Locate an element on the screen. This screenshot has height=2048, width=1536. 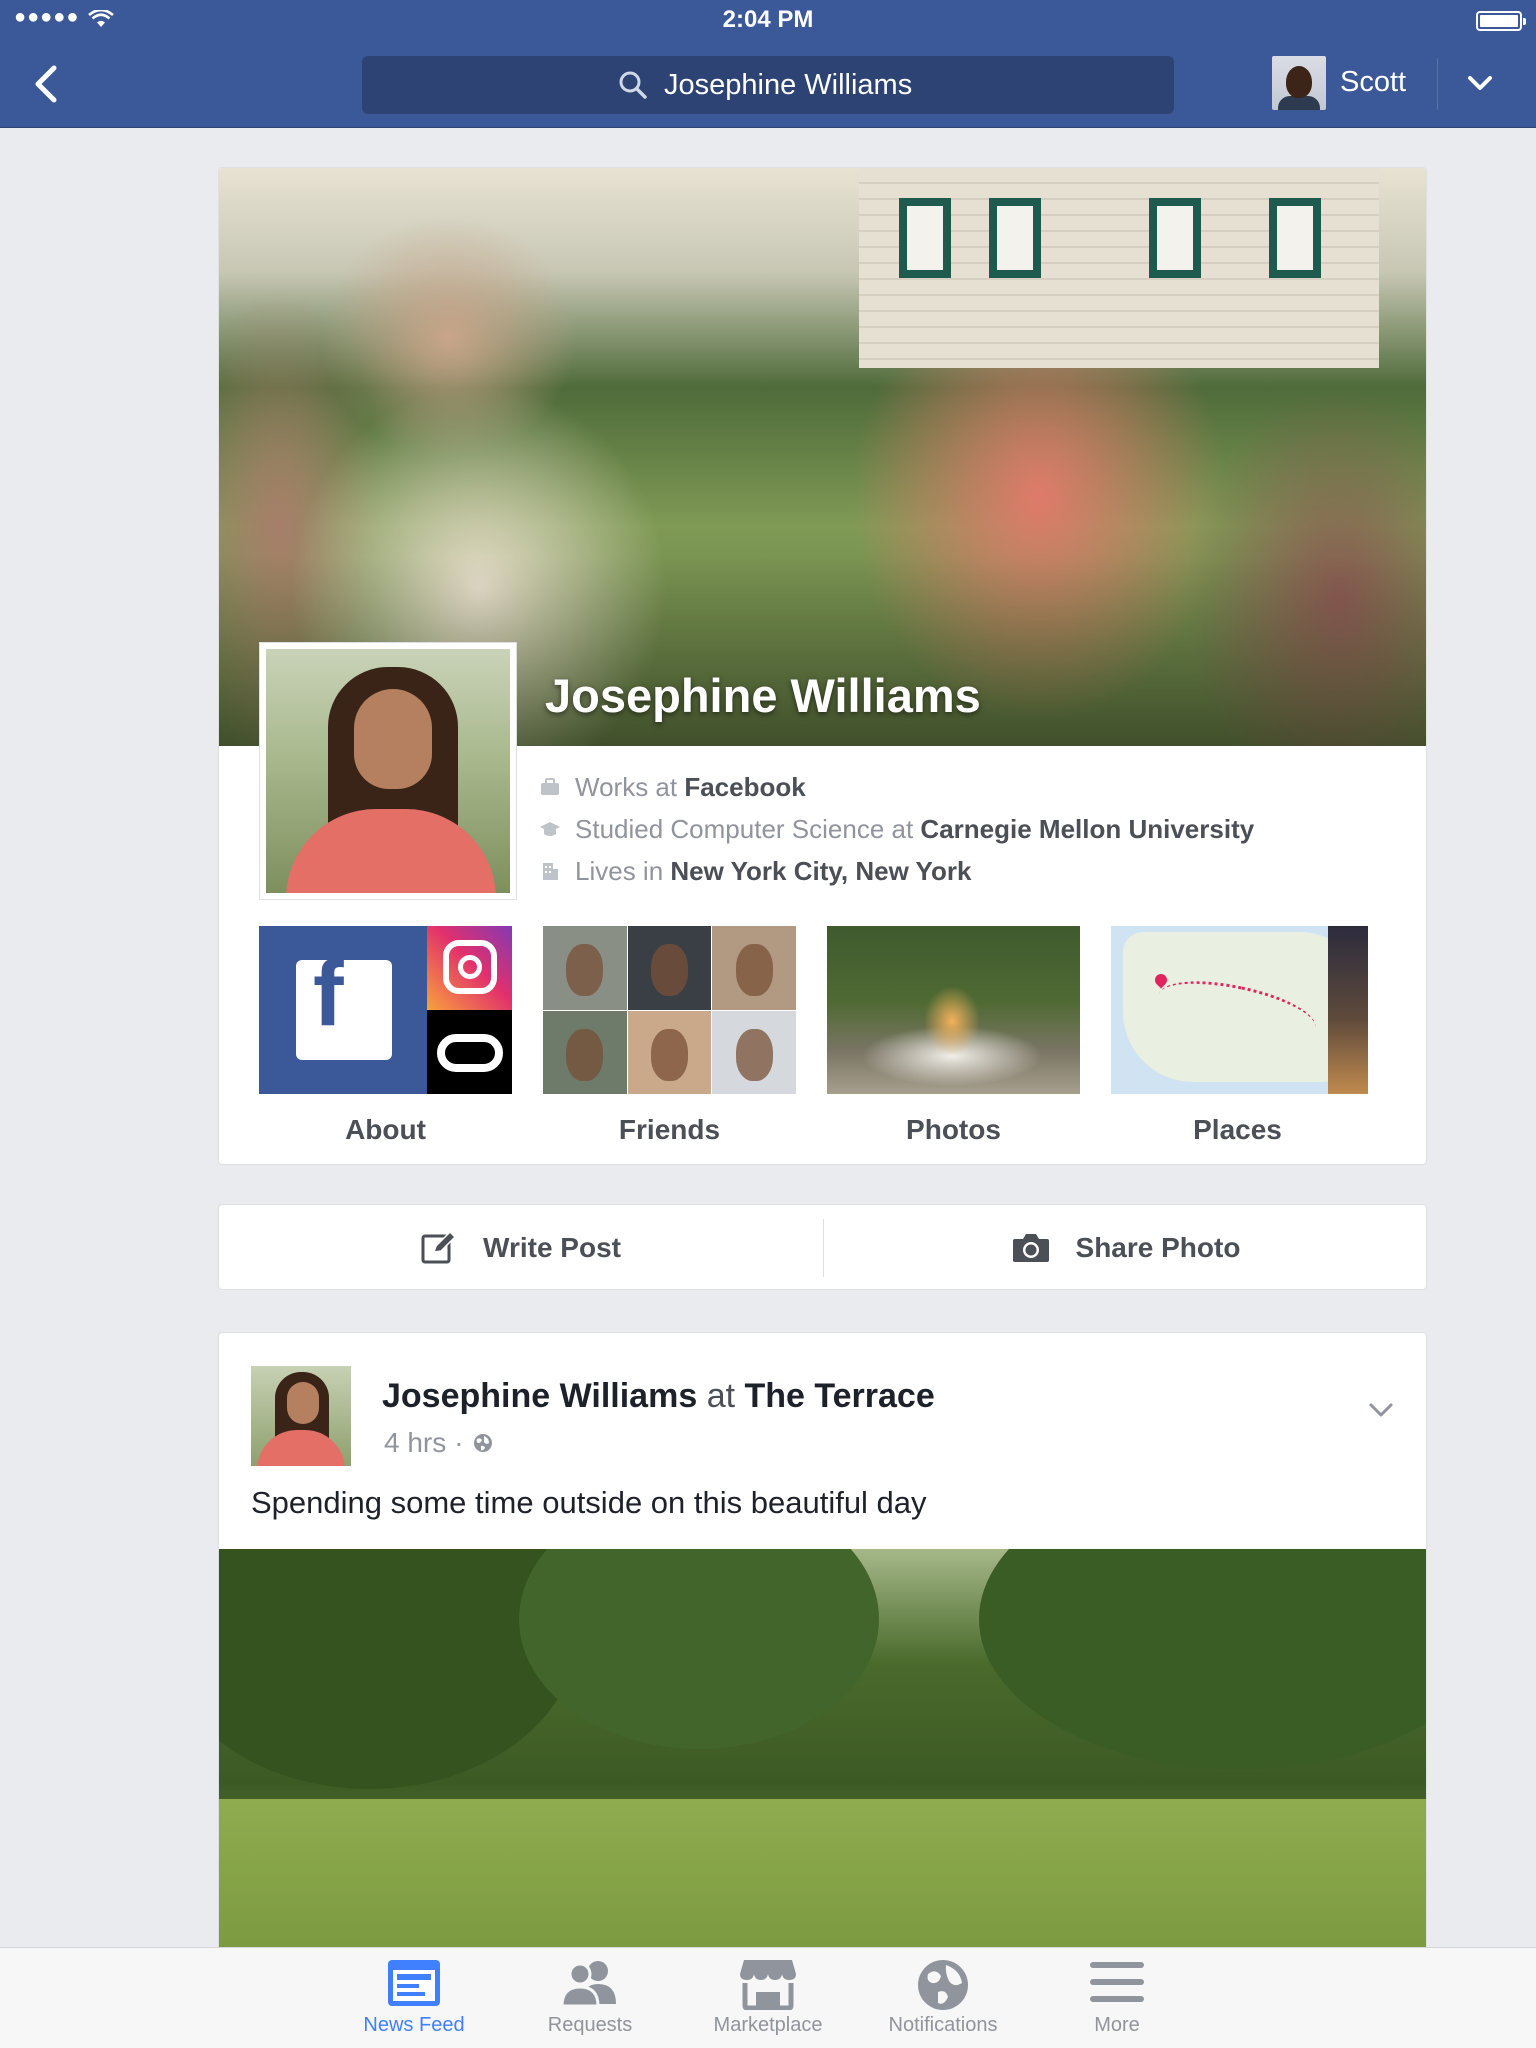
tile-friends: Friends is located at coordinates (669, 1035).